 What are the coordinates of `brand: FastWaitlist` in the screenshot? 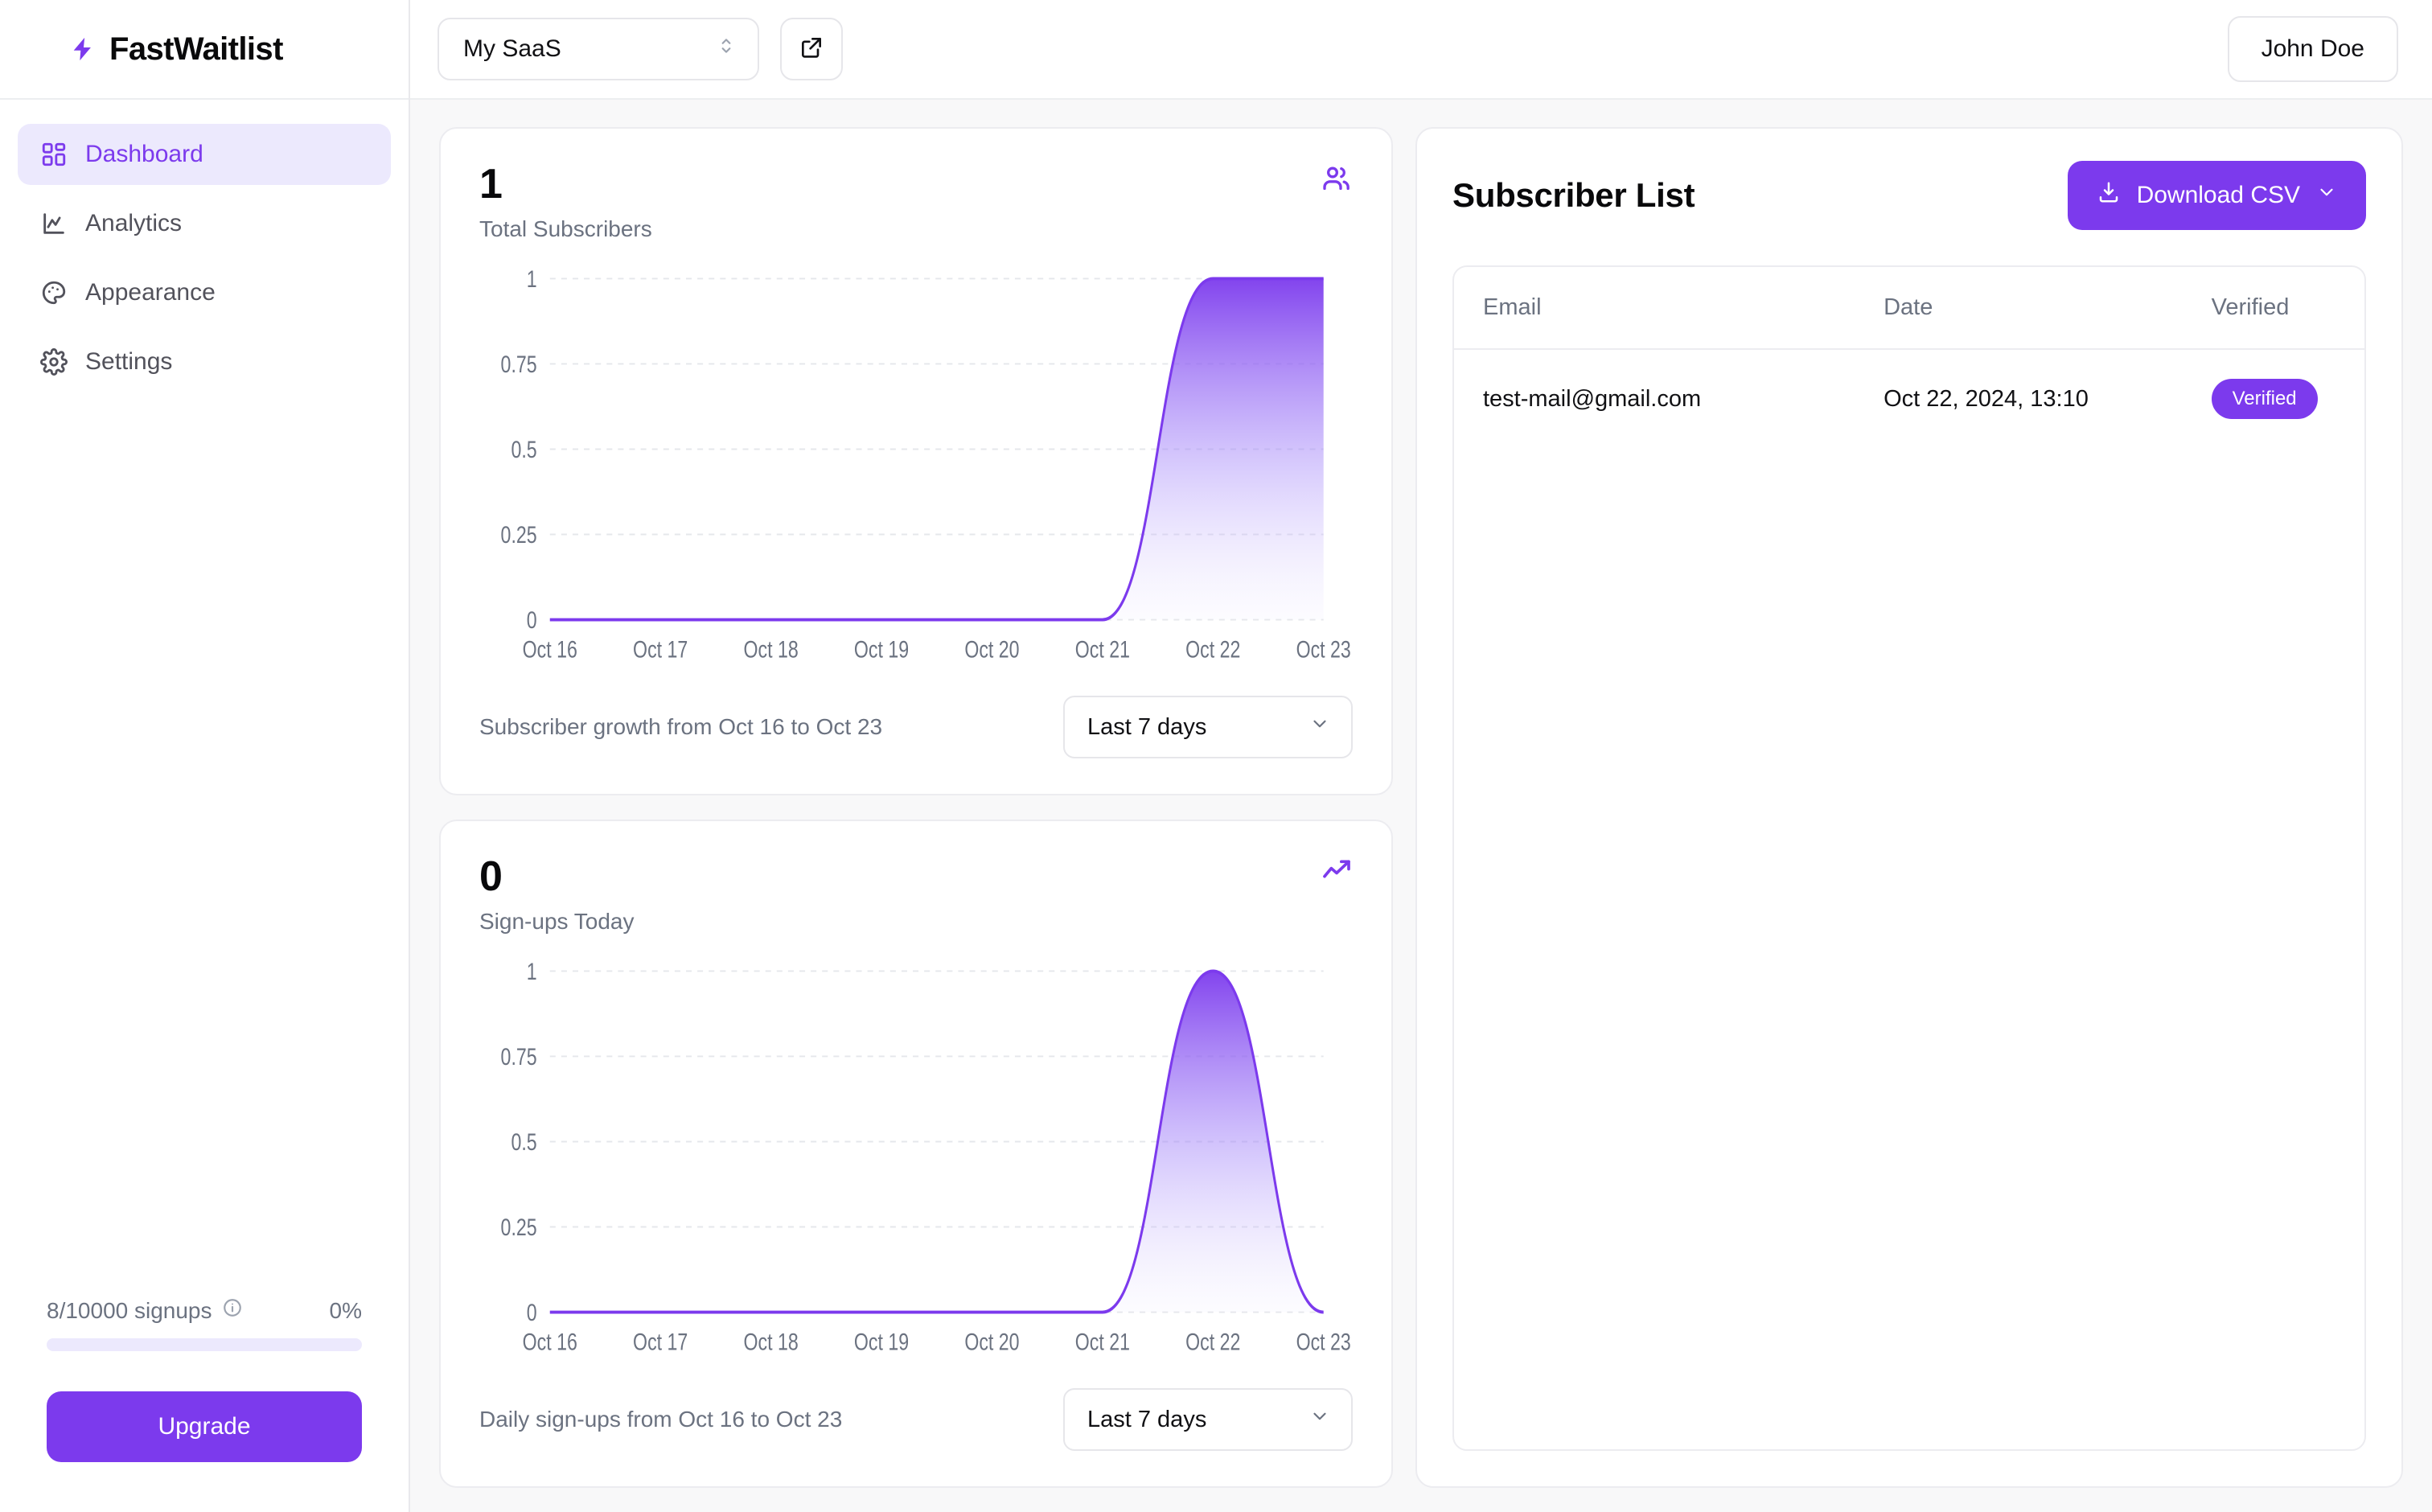 It's located at (204, 50).